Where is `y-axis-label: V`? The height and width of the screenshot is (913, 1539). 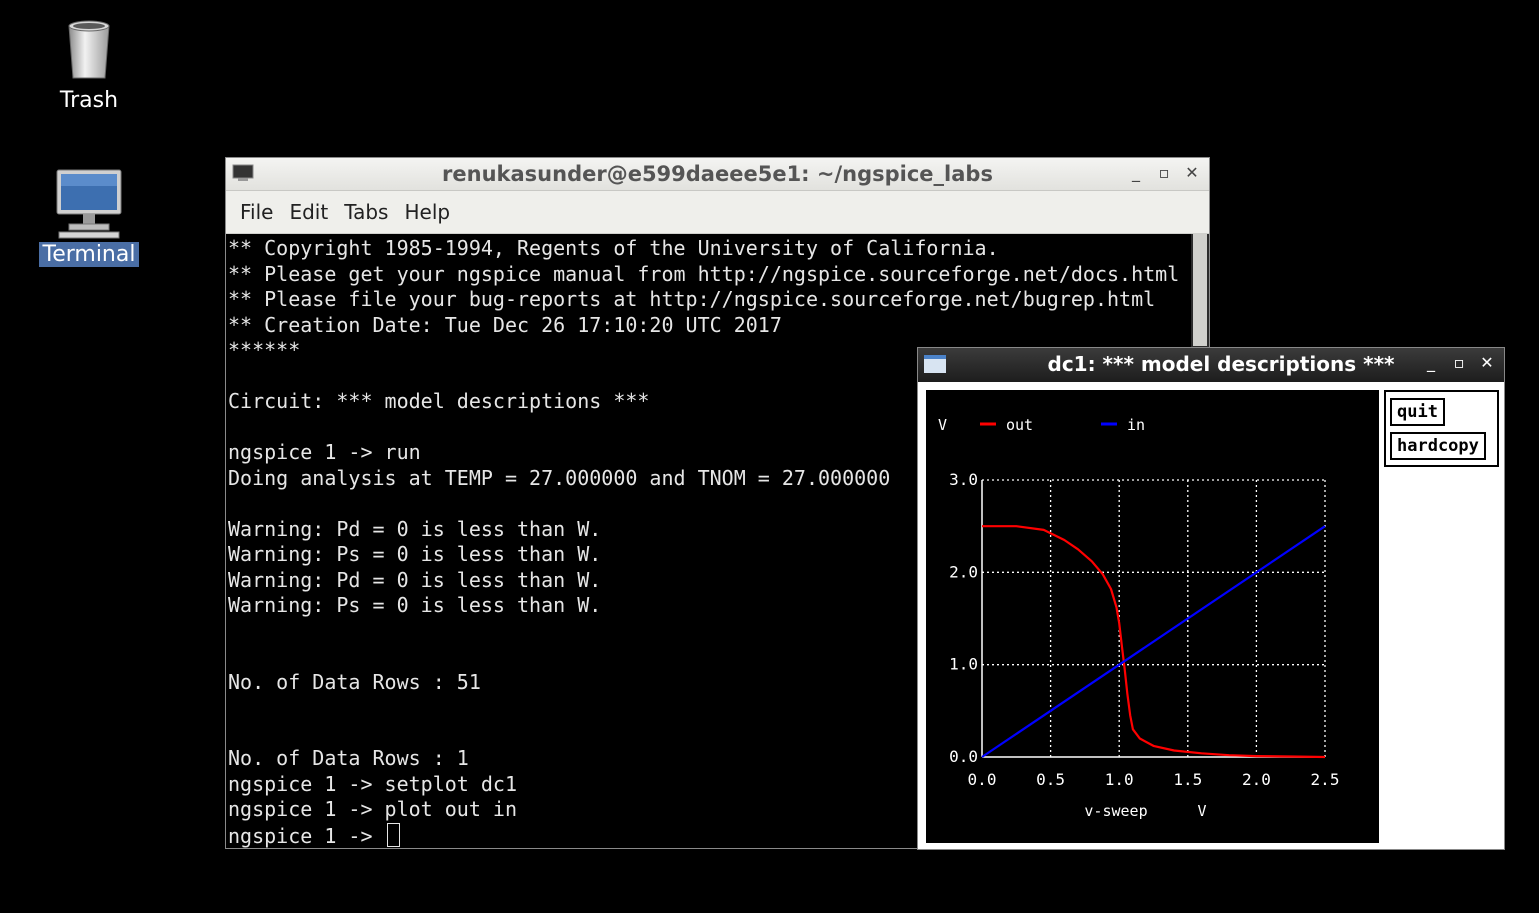 y-axis-label: V is located at coordinates (942, 425).